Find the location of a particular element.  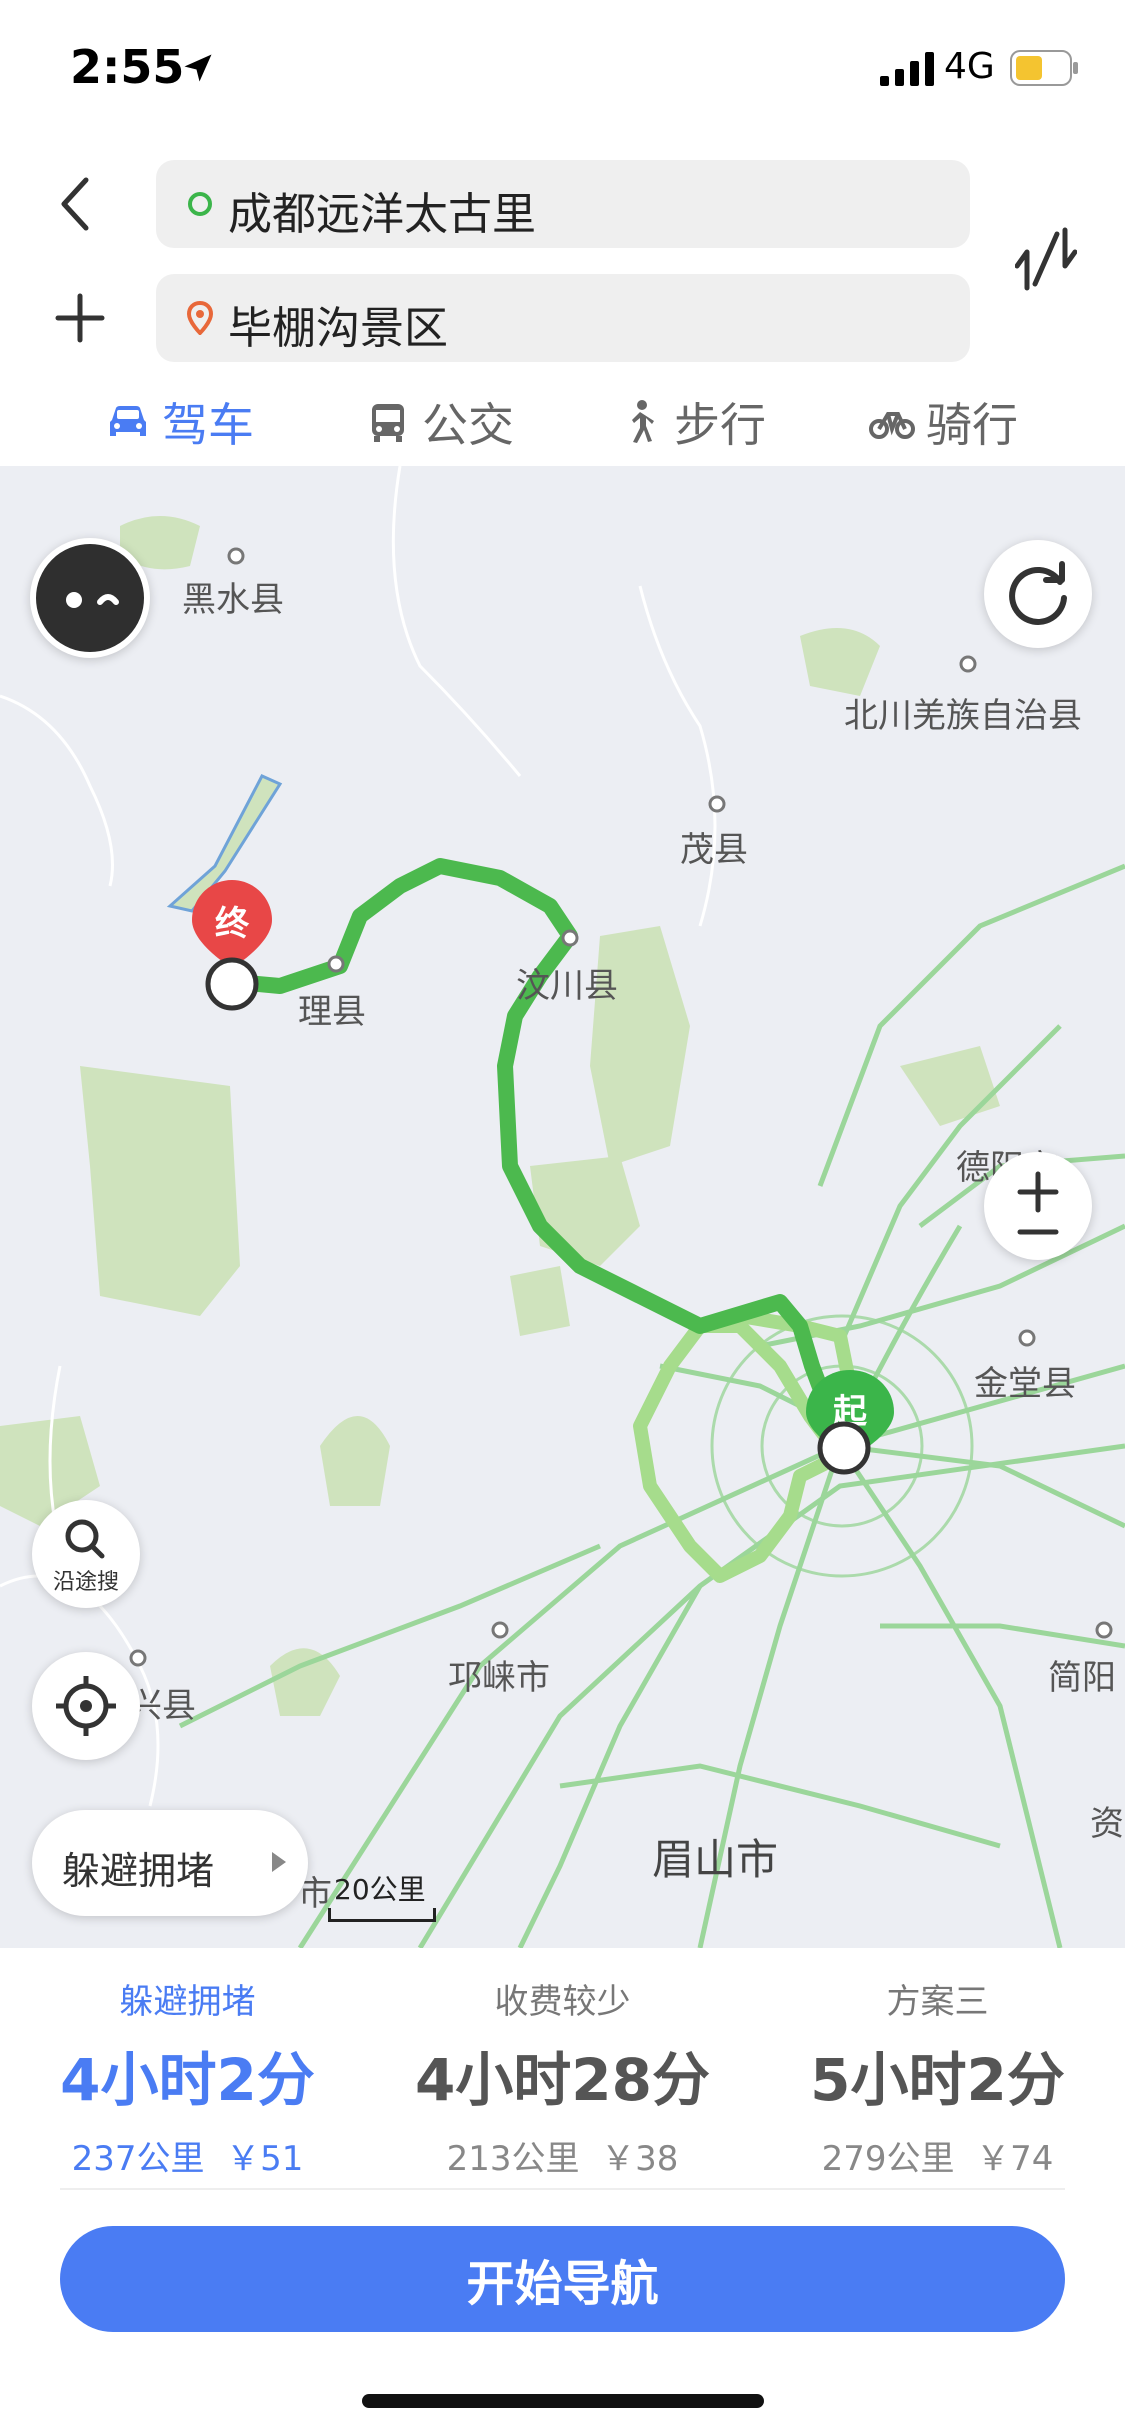

option-meta: 237公里 ￥51 is located at coordinates (187, 2155).